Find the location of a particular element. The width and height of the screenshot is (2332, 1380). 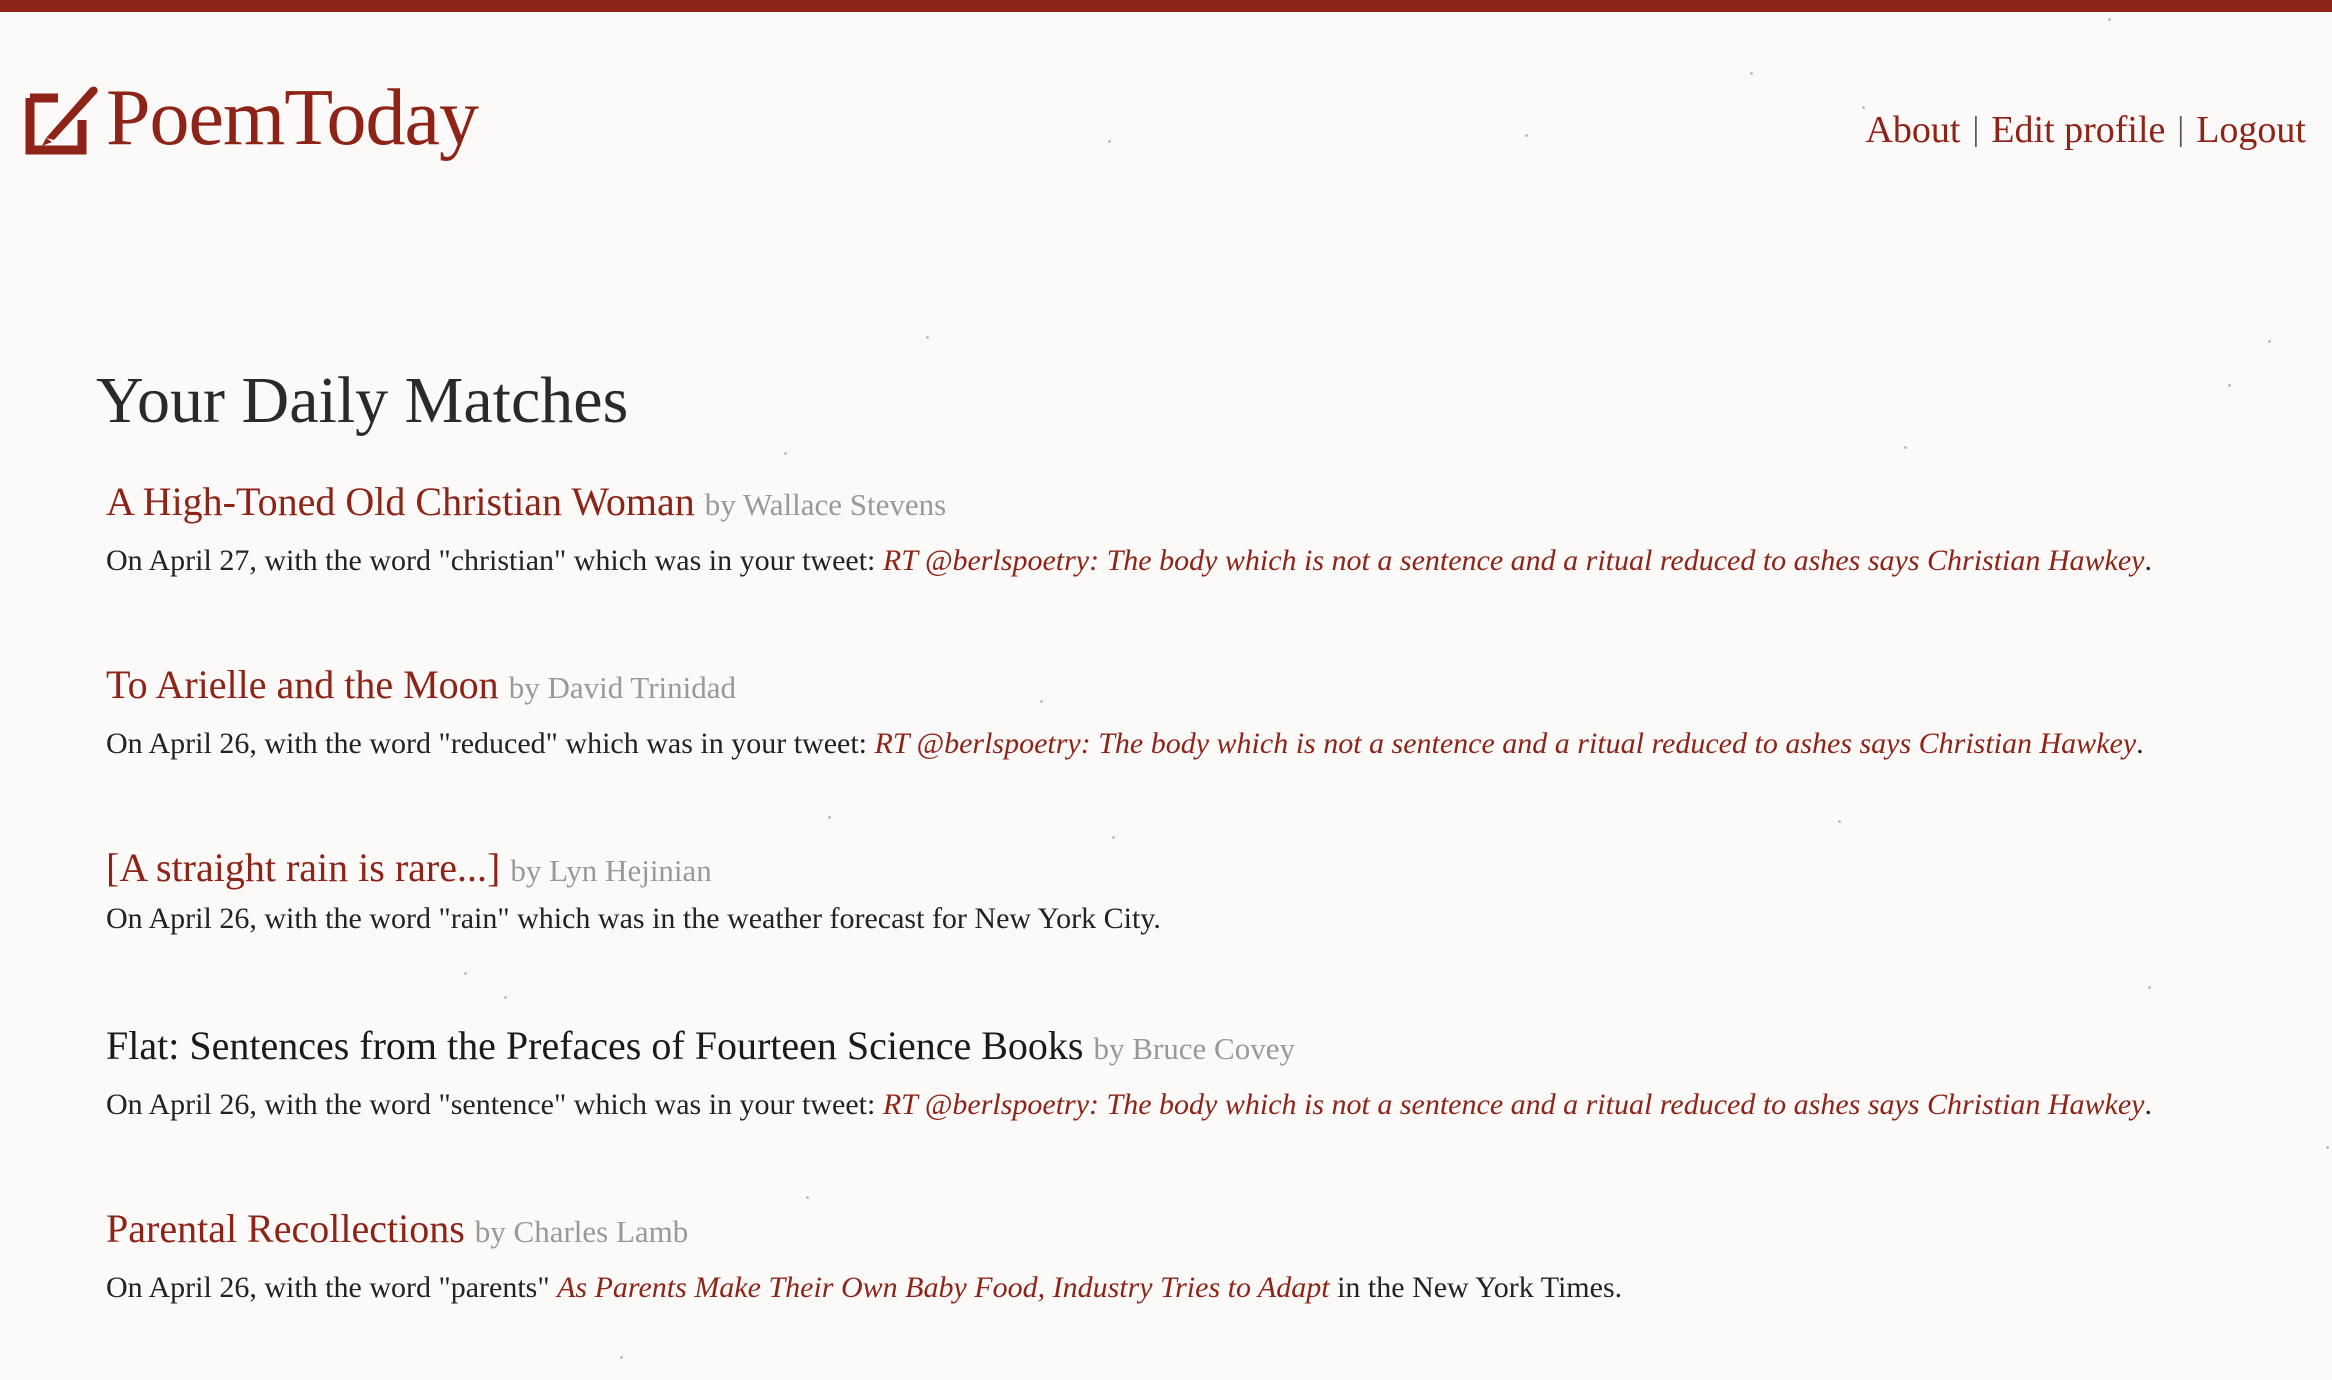

site-header: PoemToday About | Edit profile | Logout is located at coordinates (1165, 127).